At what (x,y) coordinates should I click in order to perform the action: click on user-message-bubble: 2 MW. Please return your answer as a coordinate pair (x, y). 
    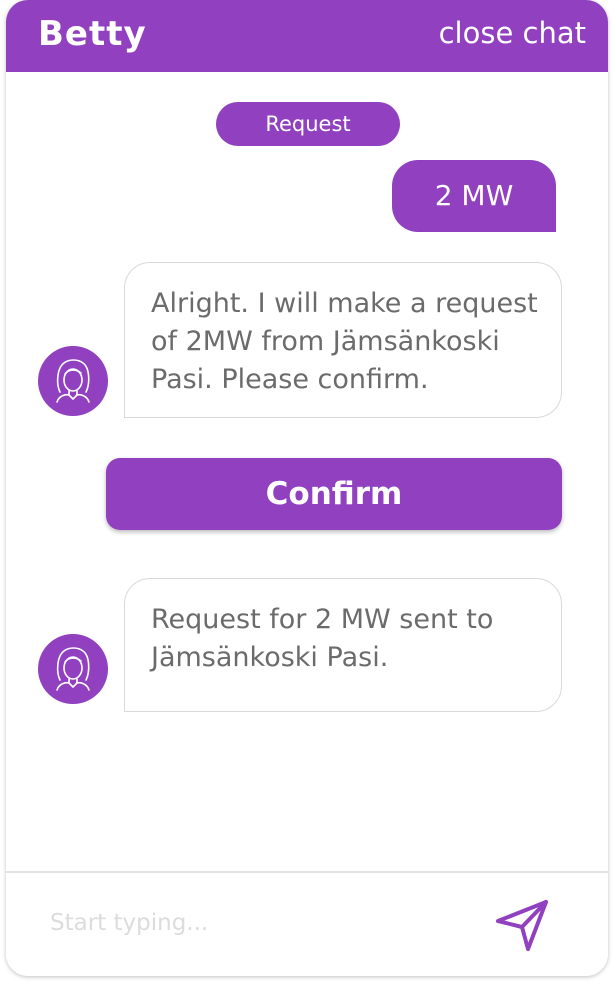
    Looking at the image, I should click on (474, 196).